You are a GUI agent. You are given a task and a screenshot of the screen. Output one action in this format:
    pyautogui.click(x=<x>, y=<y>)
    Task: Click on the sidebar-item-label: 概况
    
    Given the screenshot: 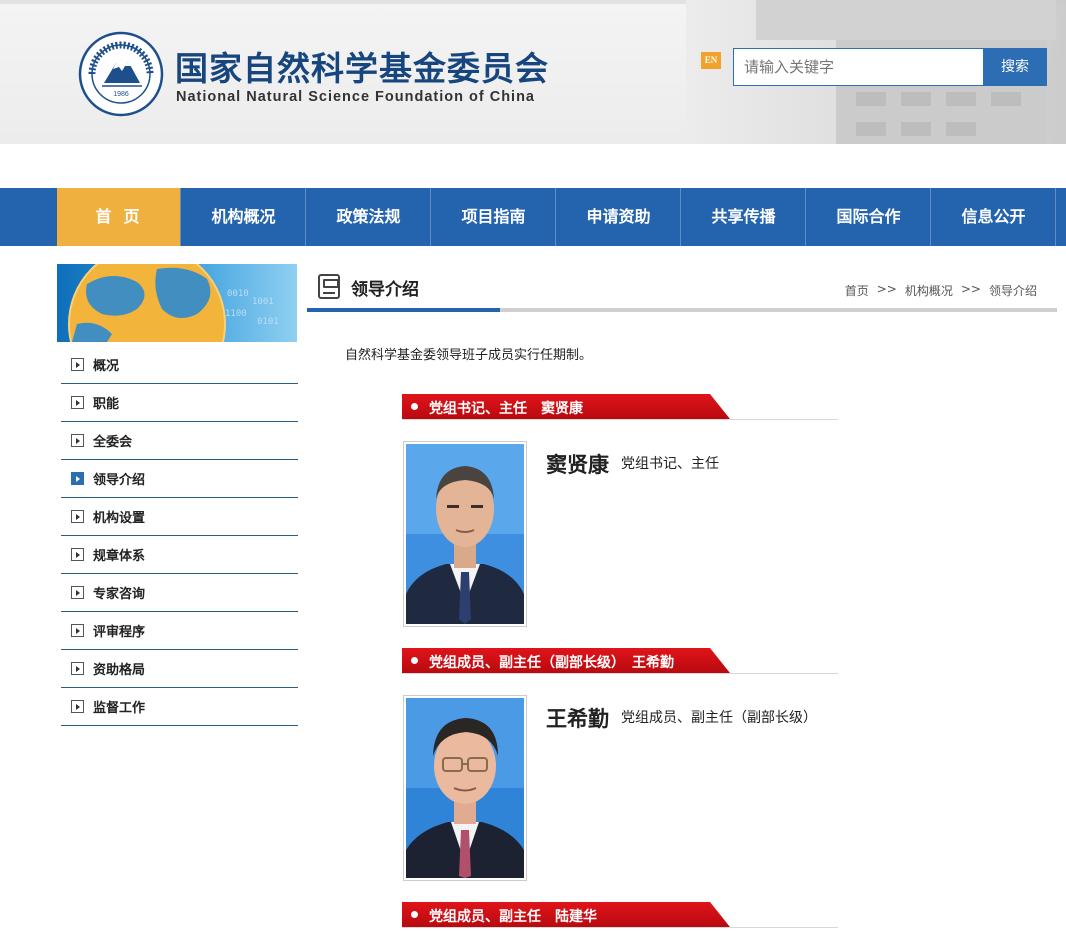 What is the action you would take?
    pyautogui.click(x=106, y=366)
    